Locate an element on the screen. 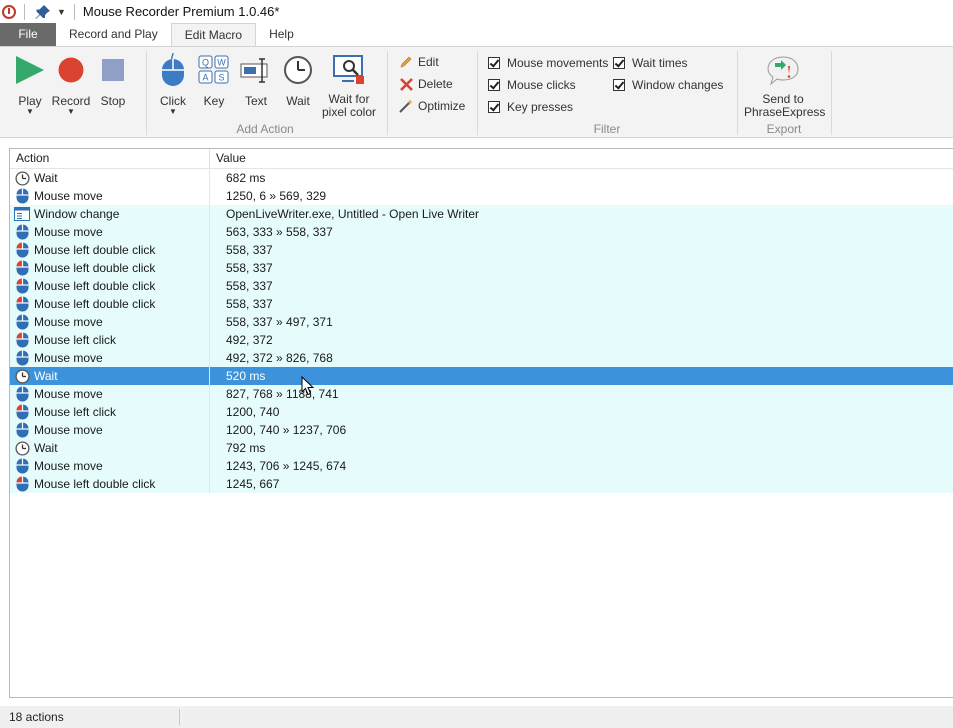  play-button: Play ▼ is located at coordinates (30, 84).